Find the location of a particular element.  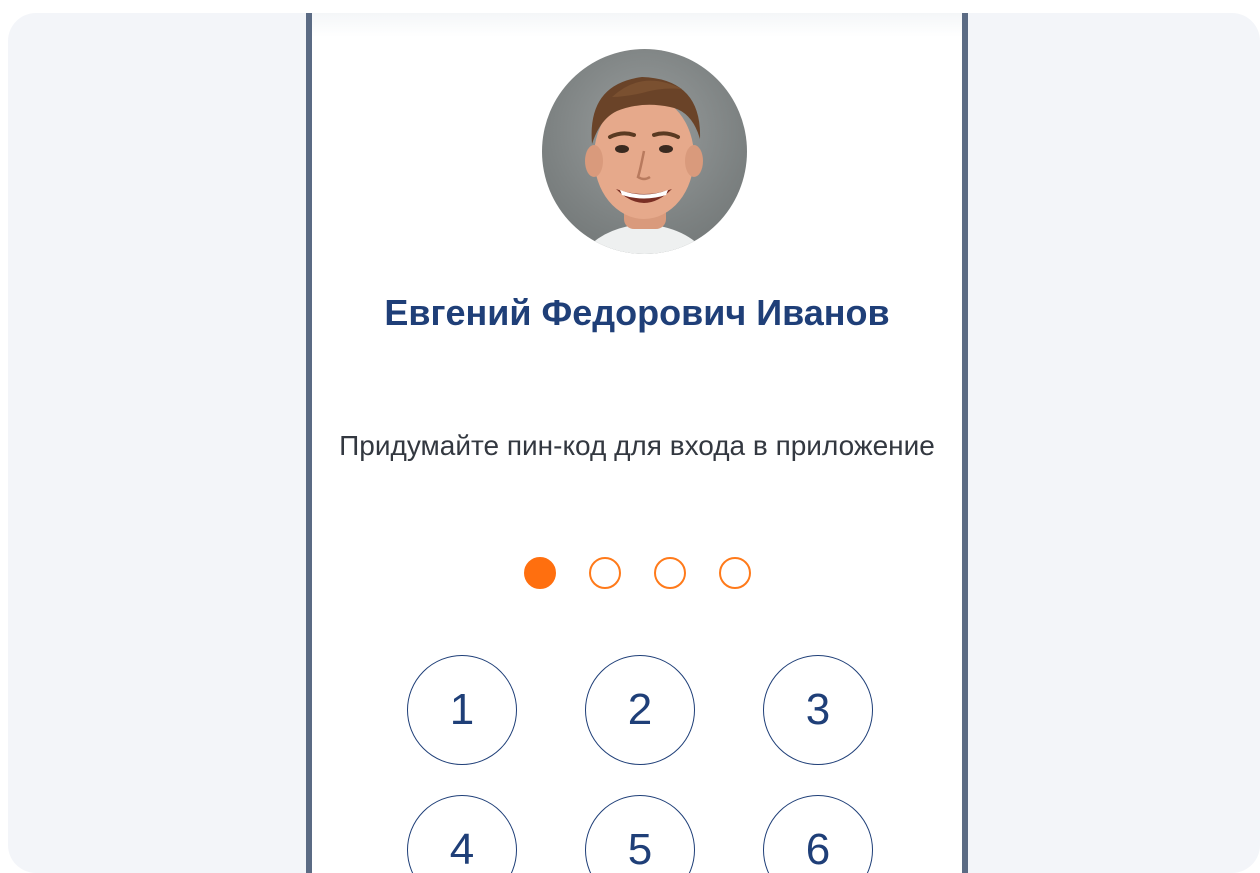

avatar is located at coordinates (644, 151).